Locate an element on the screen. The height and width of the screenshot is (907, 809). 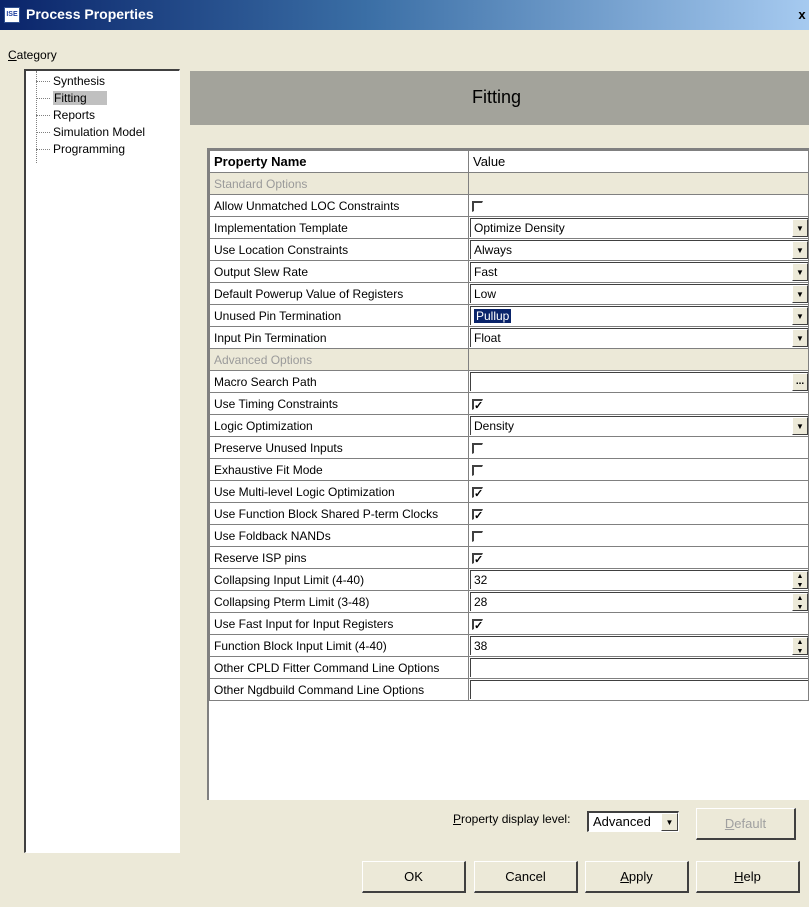
close-button: x is located at coordinates (802, 15).